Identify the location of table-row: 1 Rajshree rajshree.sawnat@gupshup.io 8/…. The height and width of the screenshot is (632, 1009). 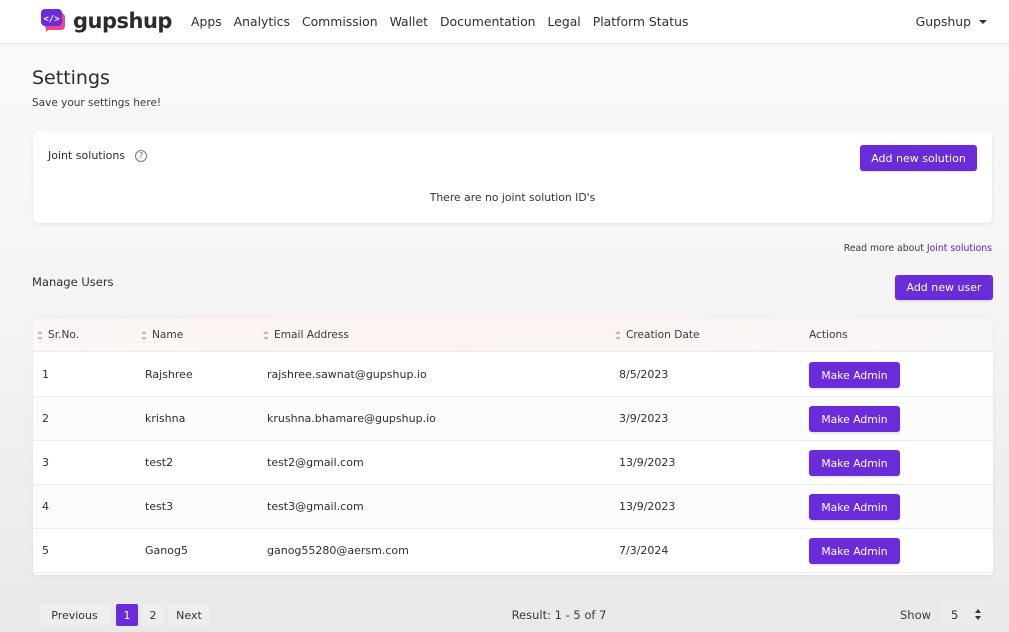
(513, 375).